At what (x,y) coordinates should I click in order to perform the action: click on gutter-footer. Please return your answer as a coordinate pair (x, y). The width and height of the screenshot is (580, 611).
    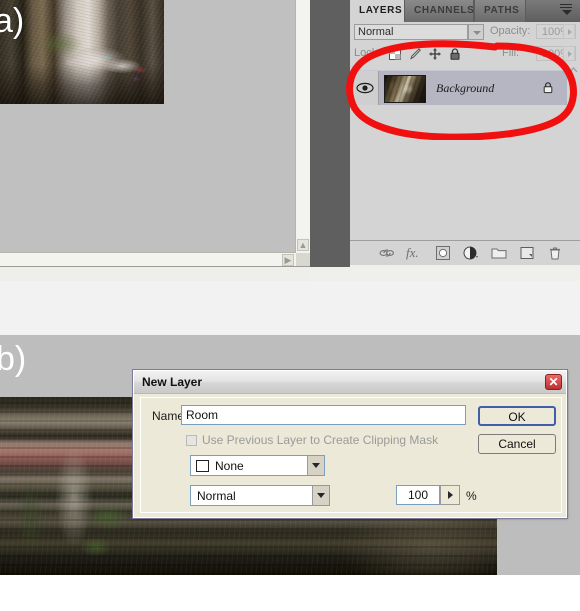
    Looking at the image, I should click on (330, 274).